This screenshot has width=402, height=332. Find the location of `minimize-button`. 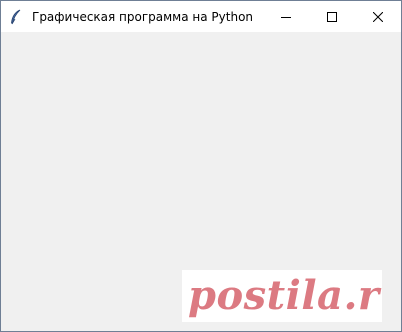

minimize-button is located at coordinates (286, 16).